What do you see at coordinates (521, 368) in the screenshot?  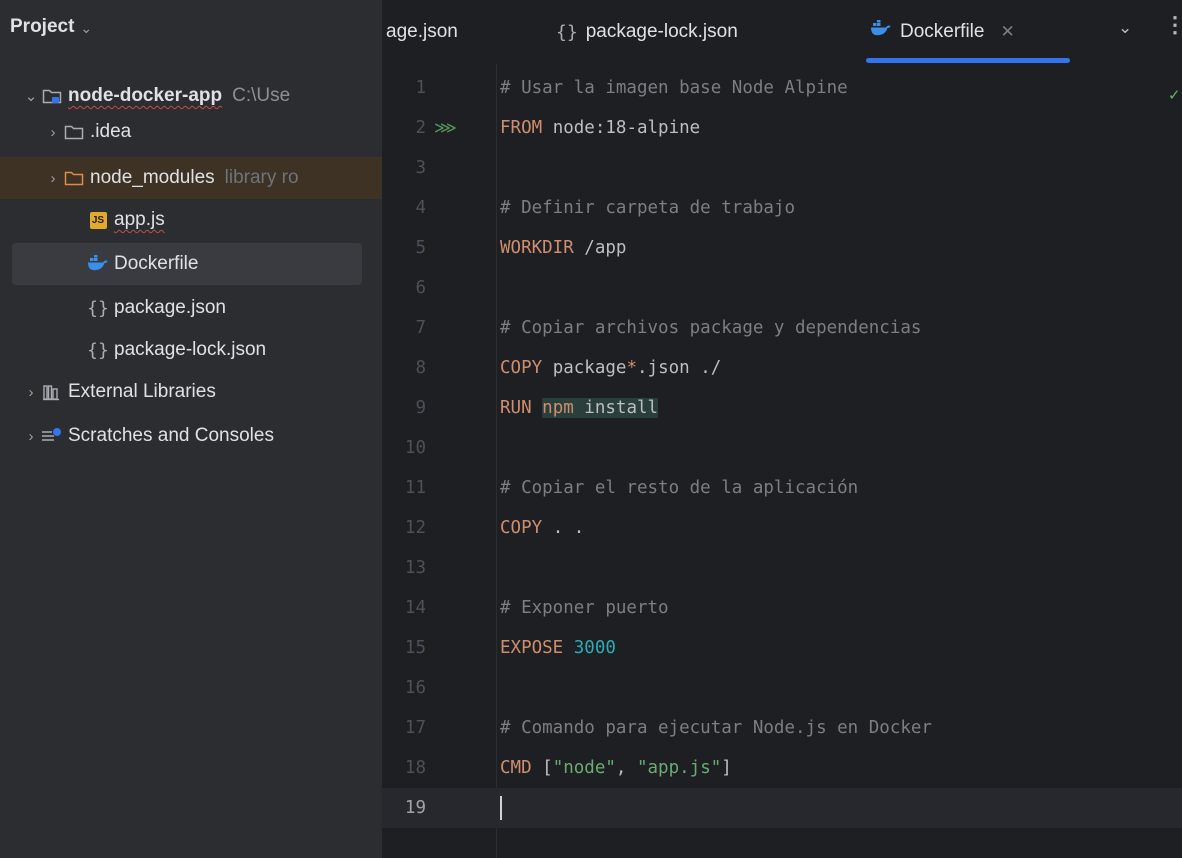 I see `code-token: COPY` at bounding box center [521, 368].